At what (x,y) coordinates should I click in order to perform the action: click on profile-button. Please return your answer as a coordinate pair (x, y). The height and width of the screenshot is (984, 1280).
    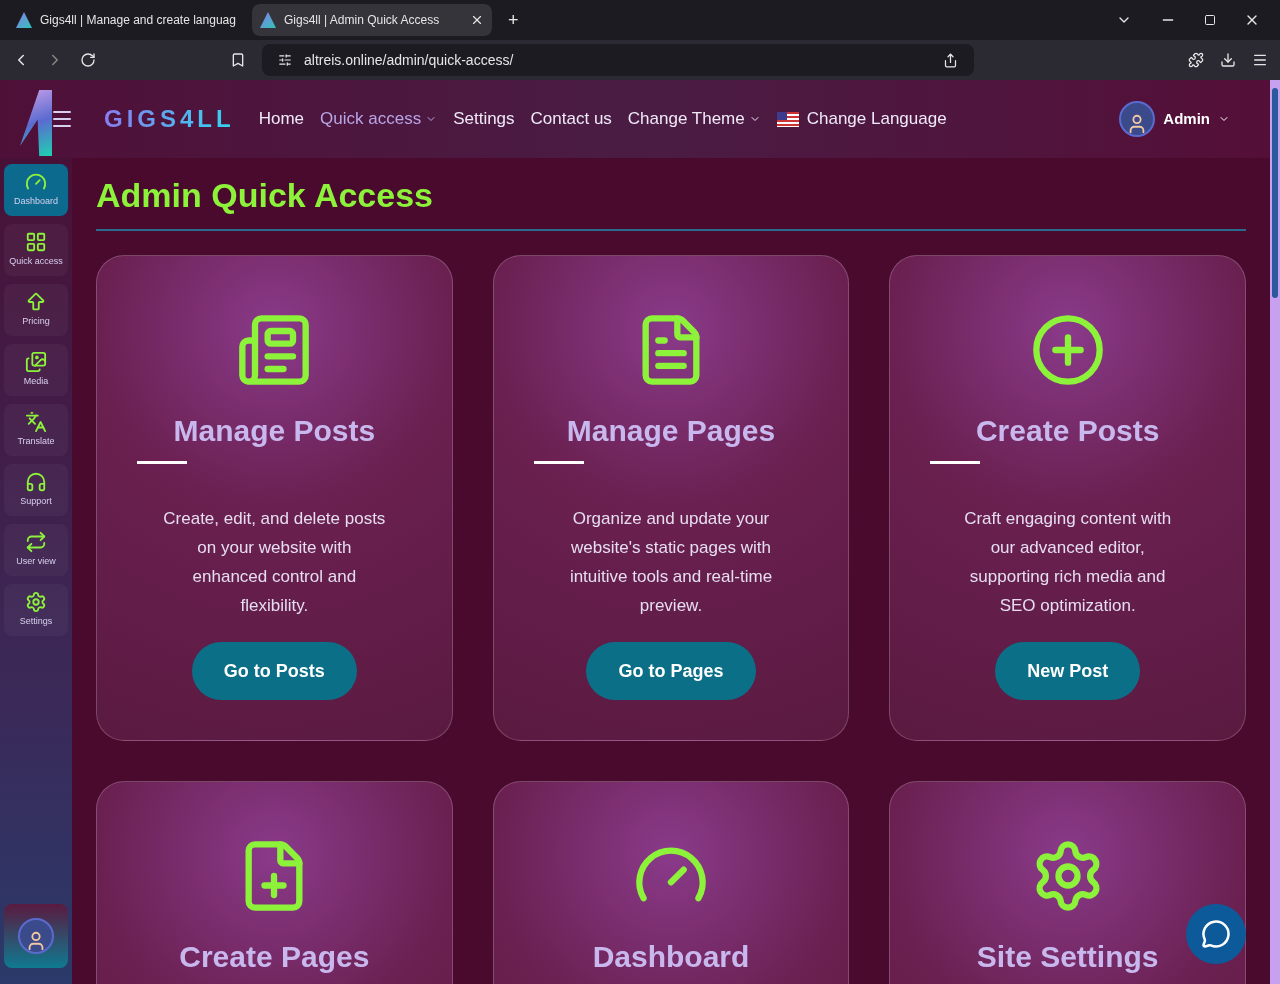
    Looking at the image, I should click on (36, 936).